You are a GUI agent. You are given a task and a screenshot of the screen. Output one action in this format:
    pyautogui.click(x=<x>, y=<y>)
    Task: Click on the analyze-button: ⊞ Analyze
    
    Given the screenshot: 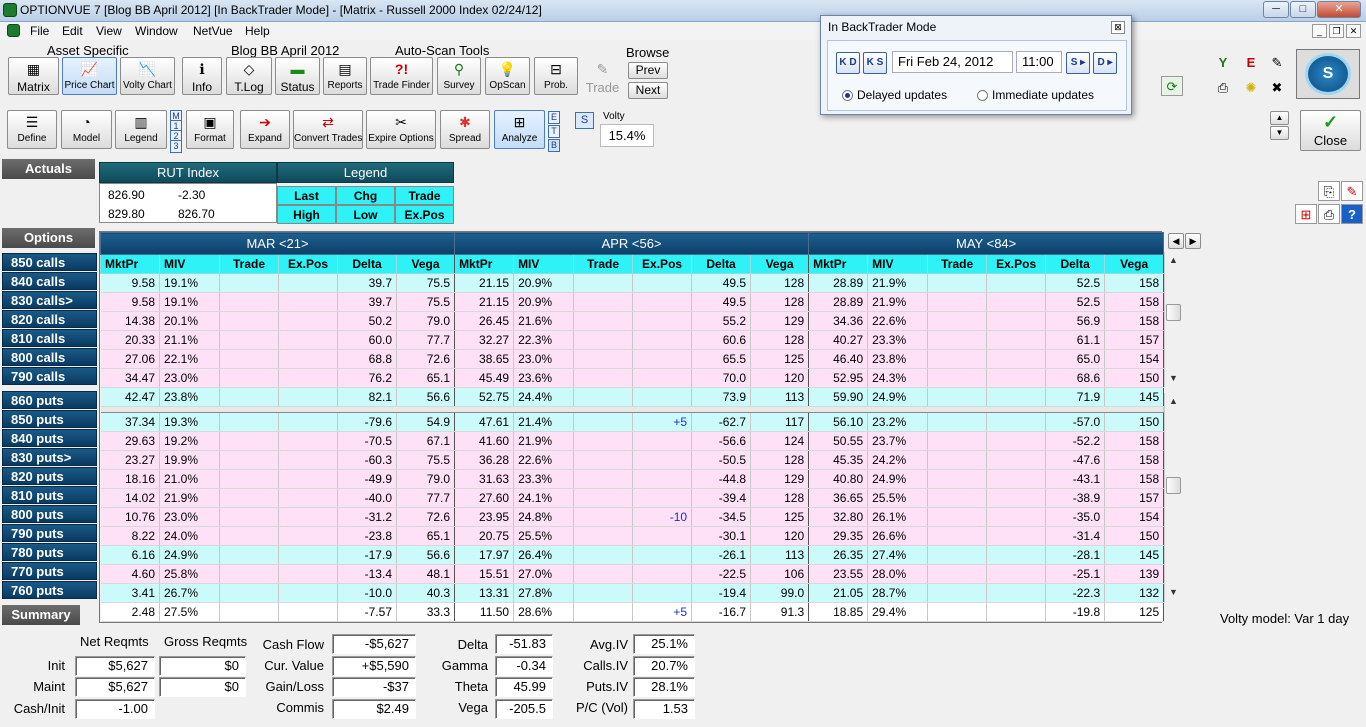 What is the action you would take?
    pyautogui.click(x=519, y=129)
    